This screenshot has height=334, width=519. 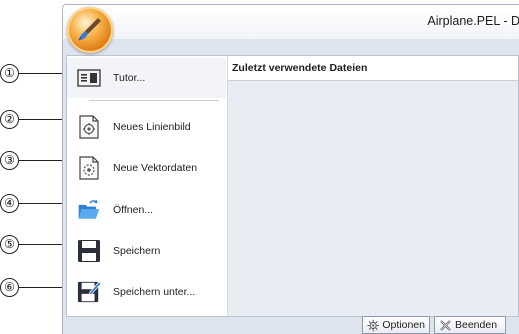 I want to click on menu-item-label: Speichern, so click(x=137, y=251).